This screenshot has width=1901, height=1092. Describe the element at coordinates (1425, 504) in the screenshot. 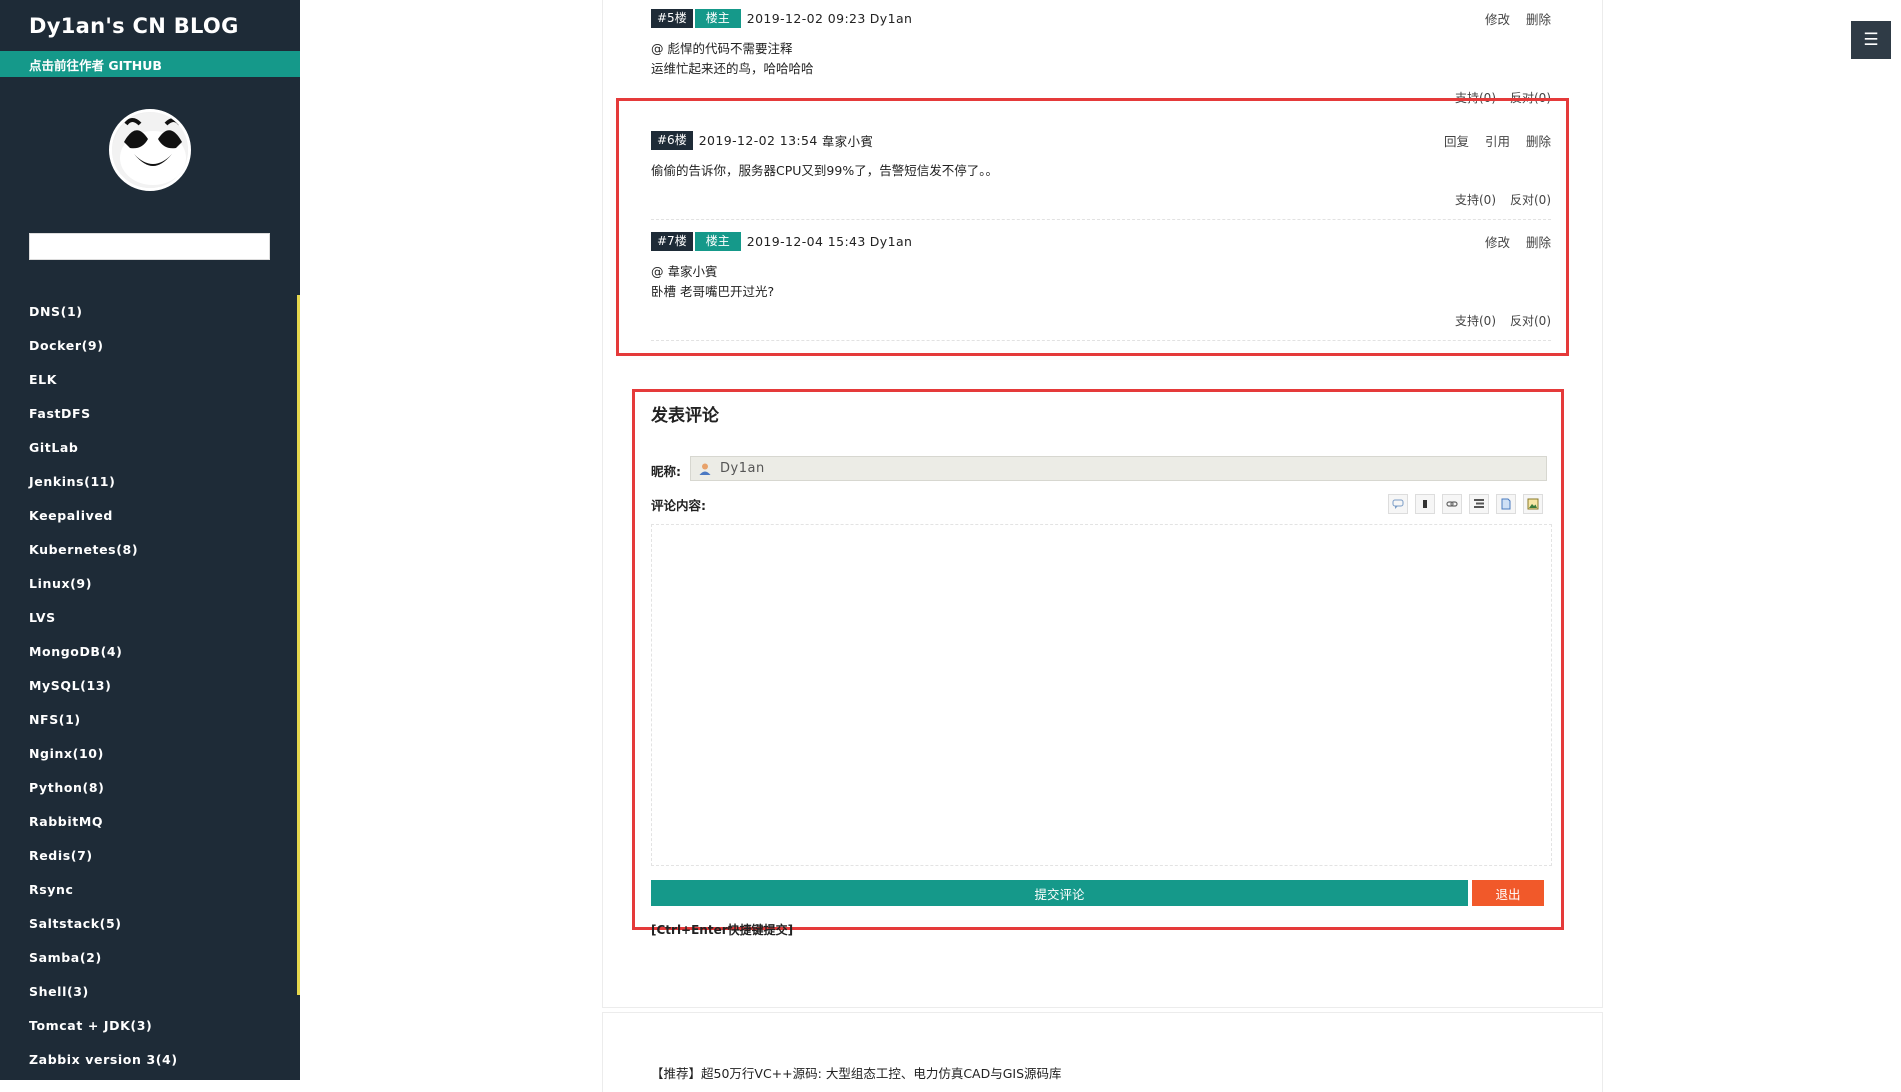

I see `bold-icon` at that location.